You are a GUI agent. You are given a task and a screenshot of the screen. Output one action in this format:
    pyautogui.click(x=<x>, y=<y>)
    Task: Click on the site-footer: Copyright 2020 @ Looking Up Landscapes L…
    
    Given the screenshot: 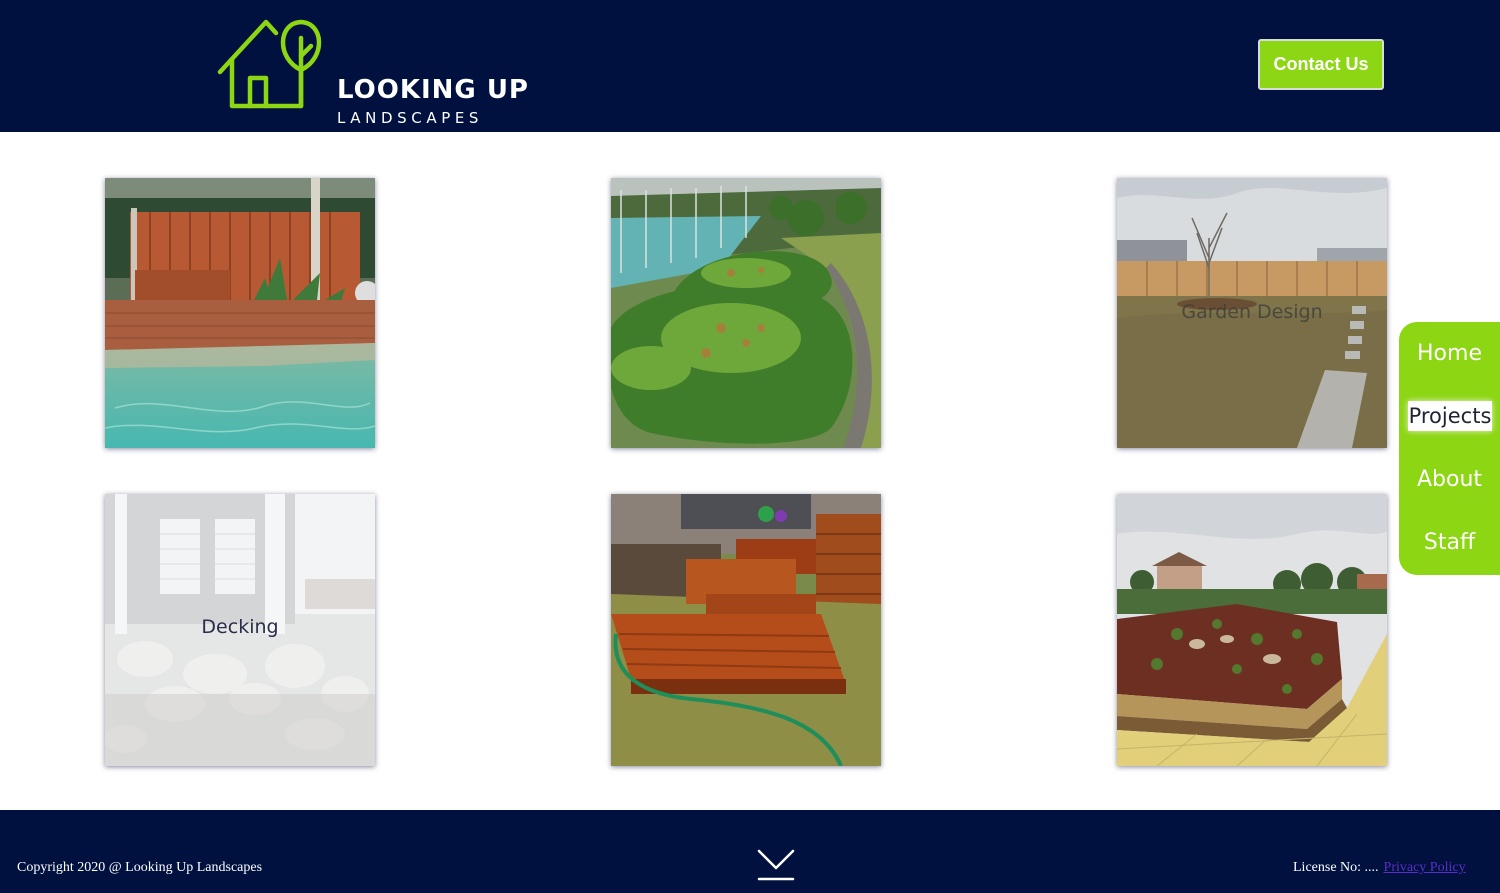 What is the action you would take?
    pyautogui.click(x=750, y=851)
    